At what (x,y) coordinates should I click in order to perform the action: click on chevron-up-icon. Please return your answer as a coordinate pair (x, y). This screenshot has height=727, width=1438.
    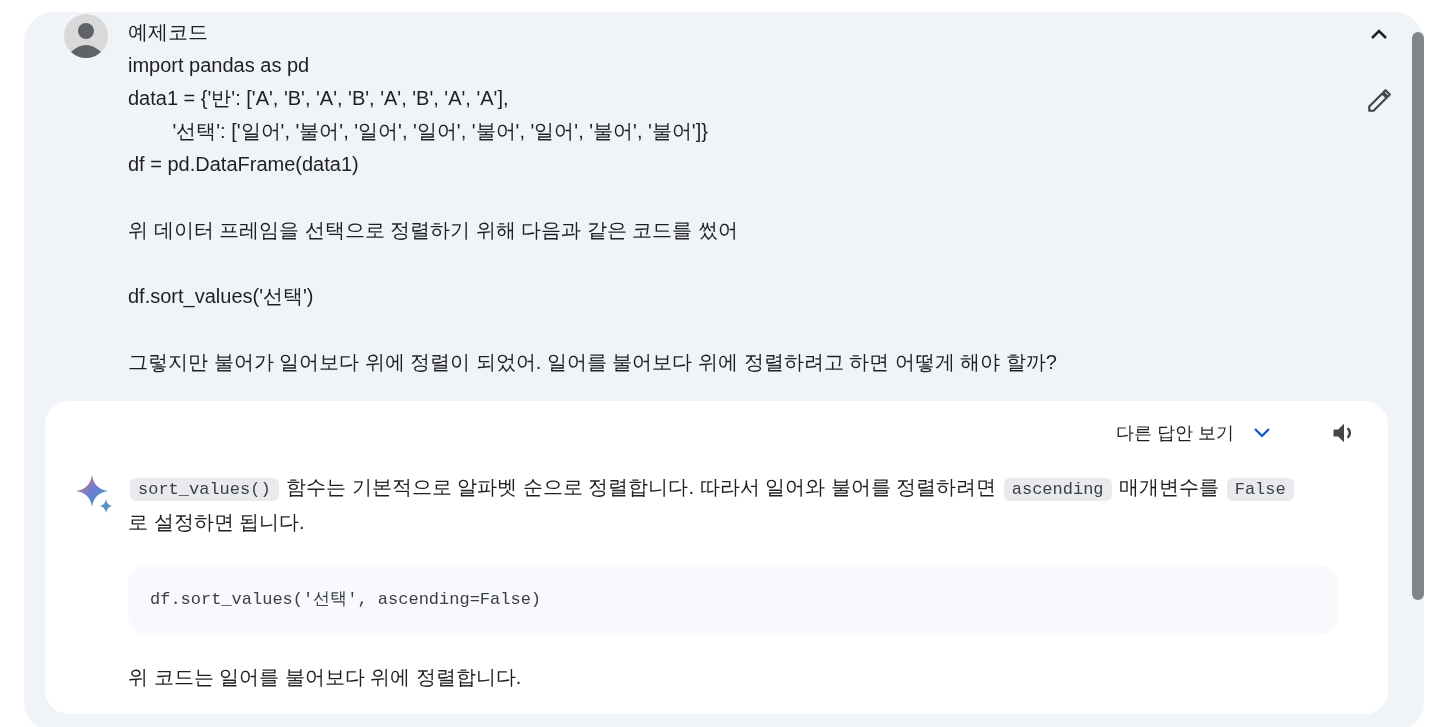
    Looking at the image, I should click on (1379, 34).